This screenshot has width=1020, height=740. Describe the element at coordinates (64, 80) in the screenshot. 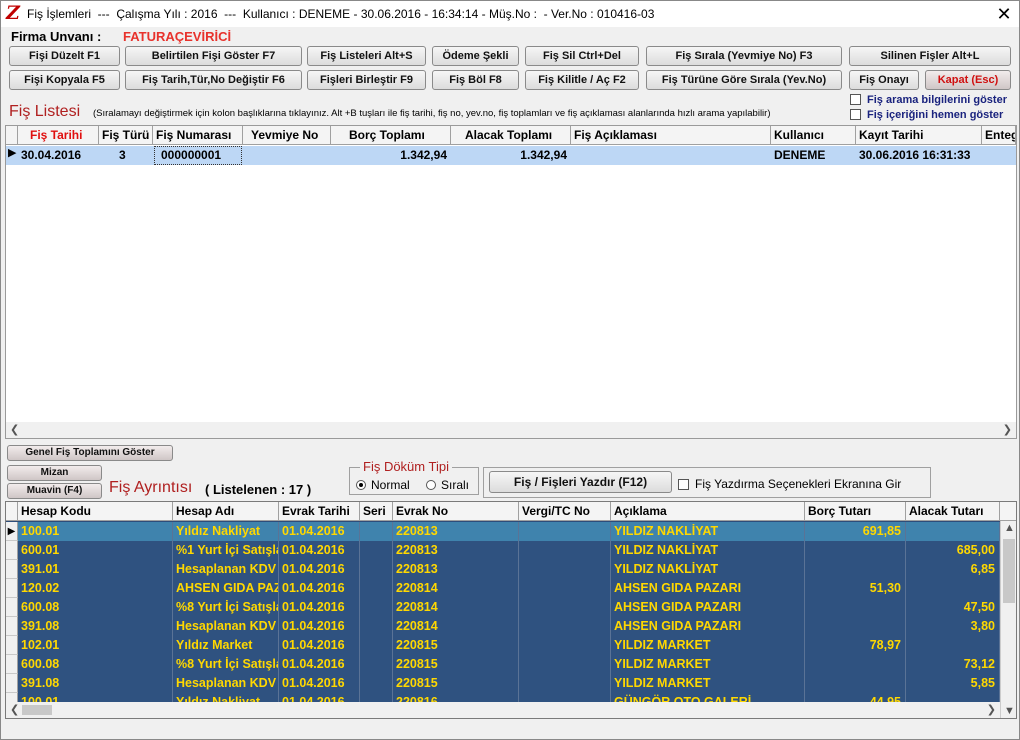

I see `fisi-kopyala-button: Fişi Kopyala F5` at that location.